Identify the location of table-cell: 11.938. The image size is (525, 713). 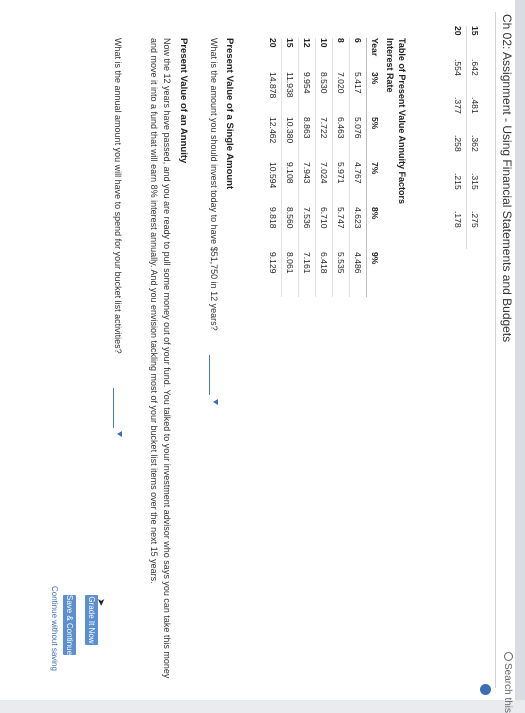
(290, 94).